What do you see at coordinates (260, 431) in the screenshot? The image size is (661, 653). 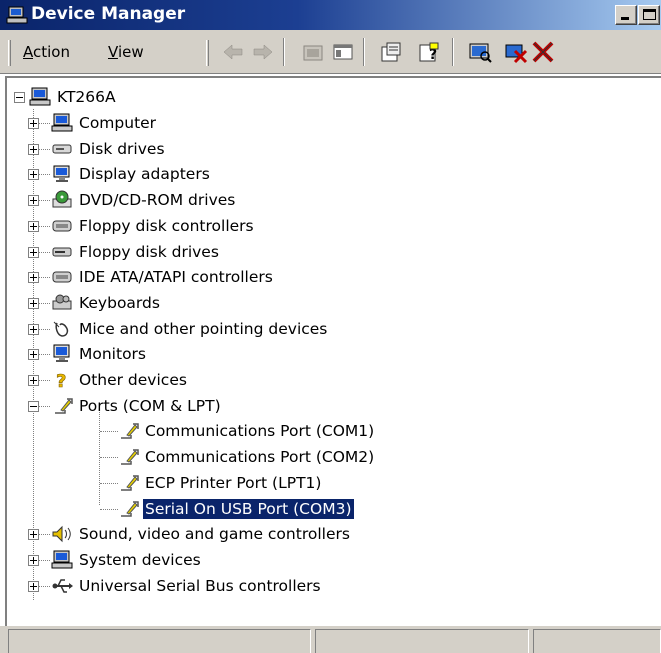 I see `device-label: Communications Port (COM1)` at bounding box center [260, 431].